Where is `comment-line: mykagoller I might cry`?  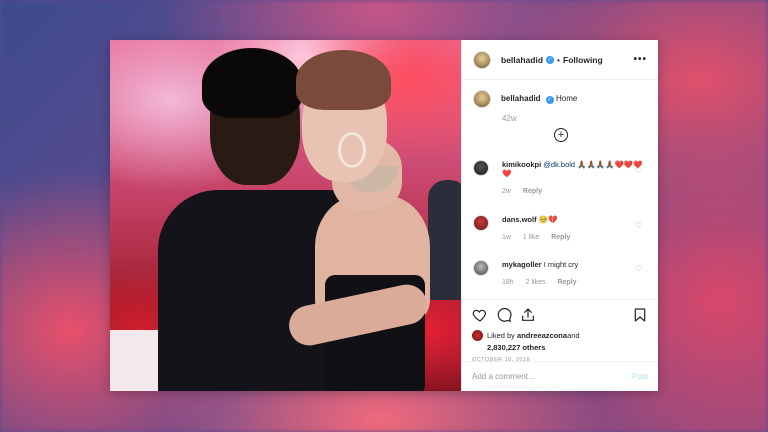
comment-line: mykagoller I might cry is located at coordinates (544, 264).